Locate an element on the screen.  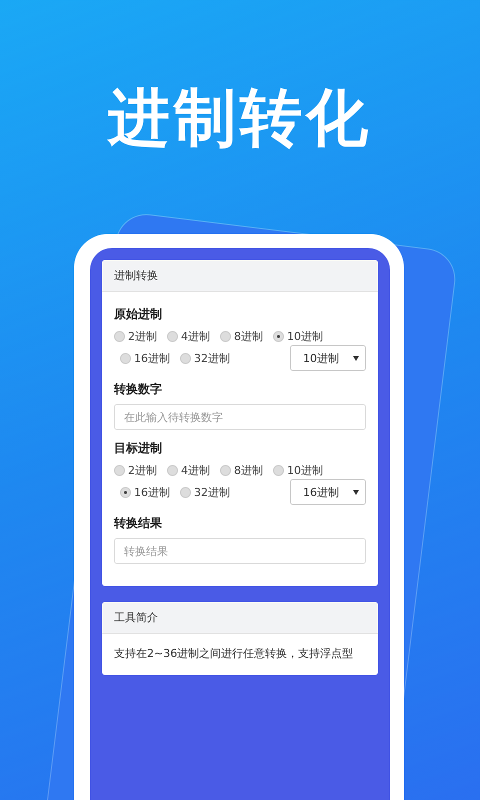
base-dropdown: 10进制 is located at coordinates (328, 358).